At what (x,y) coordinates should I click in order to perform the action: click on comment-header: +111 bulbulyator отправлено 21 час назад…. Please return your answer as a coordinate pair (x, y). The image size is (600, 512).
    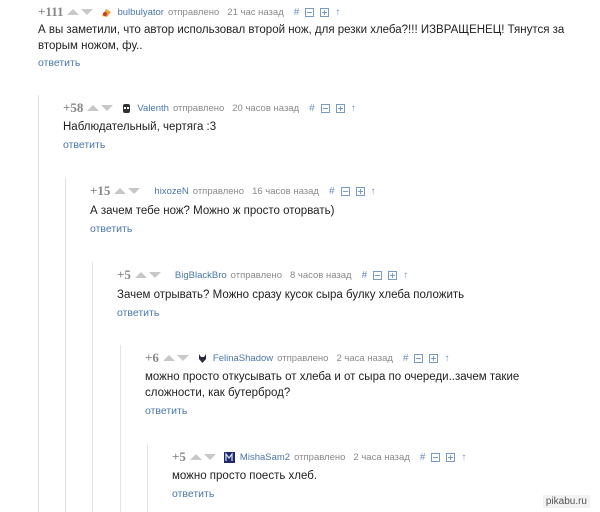
    Looking at the image, I should click on (192, 12).